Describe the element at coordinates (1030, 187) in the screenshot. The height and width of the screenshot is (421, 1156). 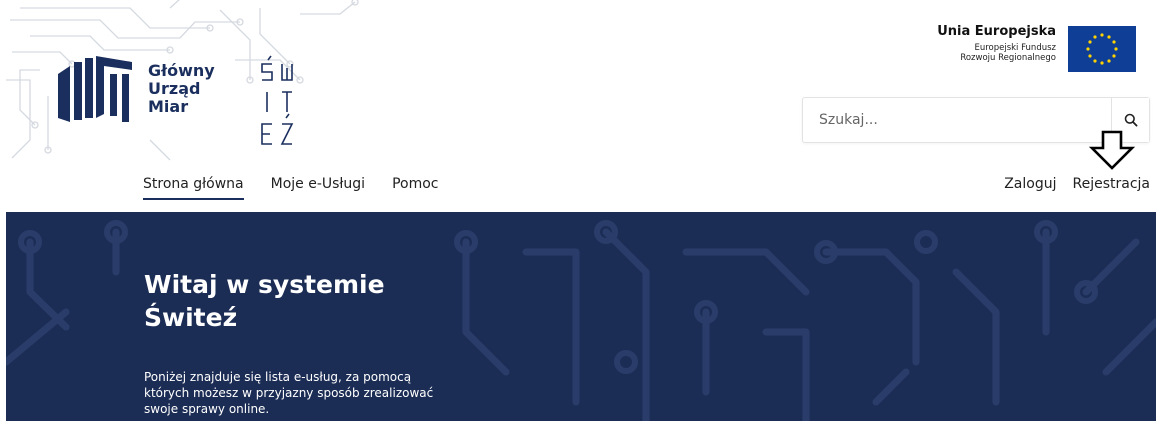
I see `login-link: Zaloguj` at that location.